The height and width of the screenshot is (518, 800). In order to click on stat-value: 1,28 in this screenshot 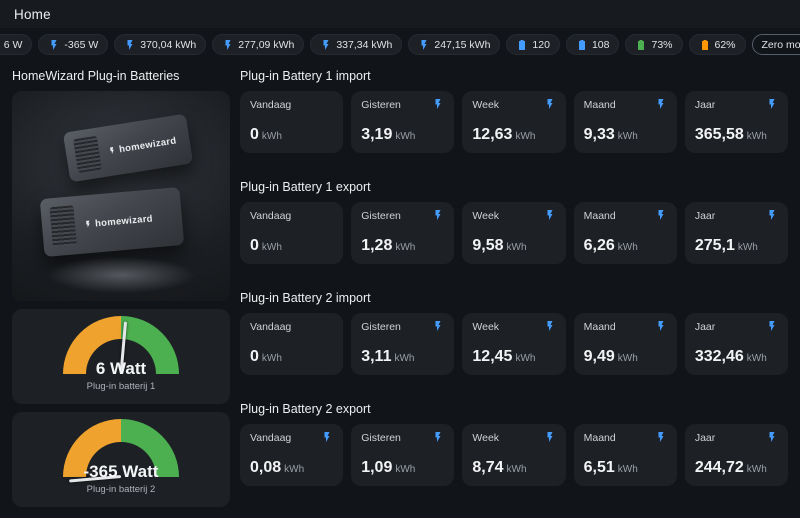, I will do `click(377, 245)`.